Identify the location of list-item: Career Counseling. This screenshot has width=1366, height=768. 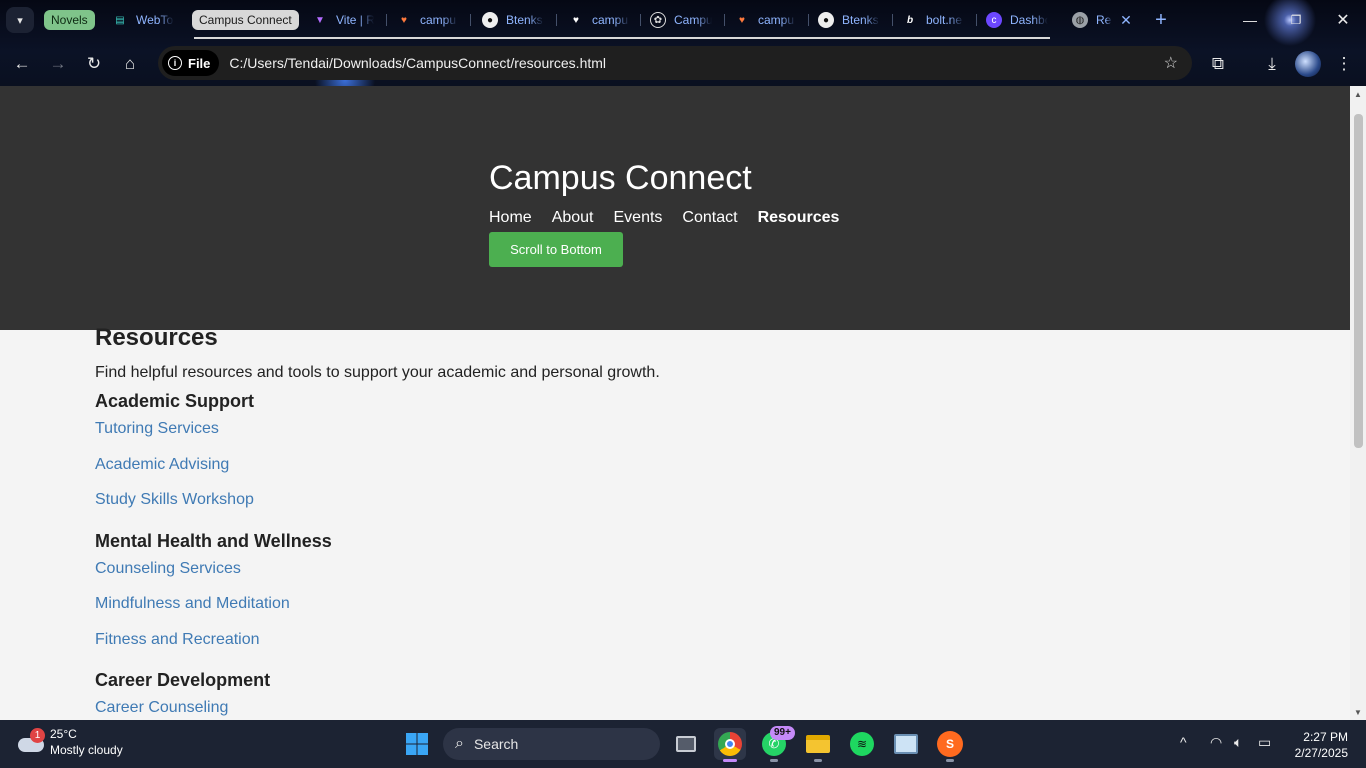
(695, 709).